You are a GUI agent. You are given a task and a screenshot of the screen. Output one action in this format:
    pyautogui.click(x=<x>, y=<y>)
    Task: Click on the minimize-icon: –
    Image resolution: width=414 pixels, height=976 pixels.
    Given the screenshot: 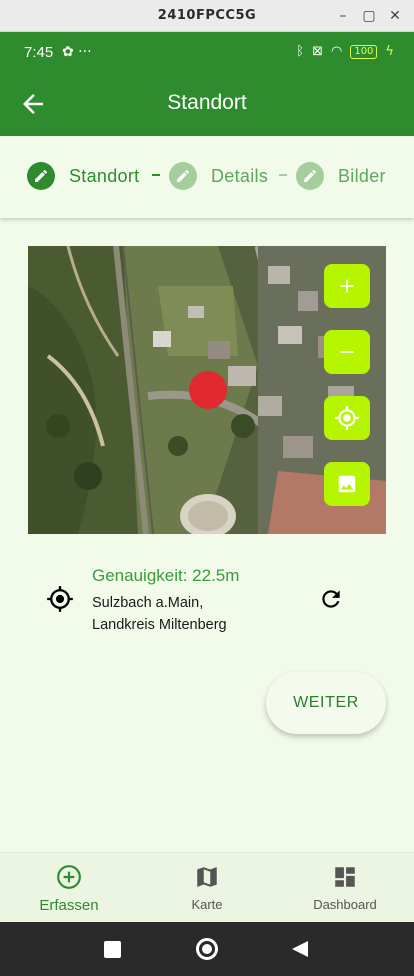 What is the action you would take?
    pyautogui.click(x=343, y=16)
    